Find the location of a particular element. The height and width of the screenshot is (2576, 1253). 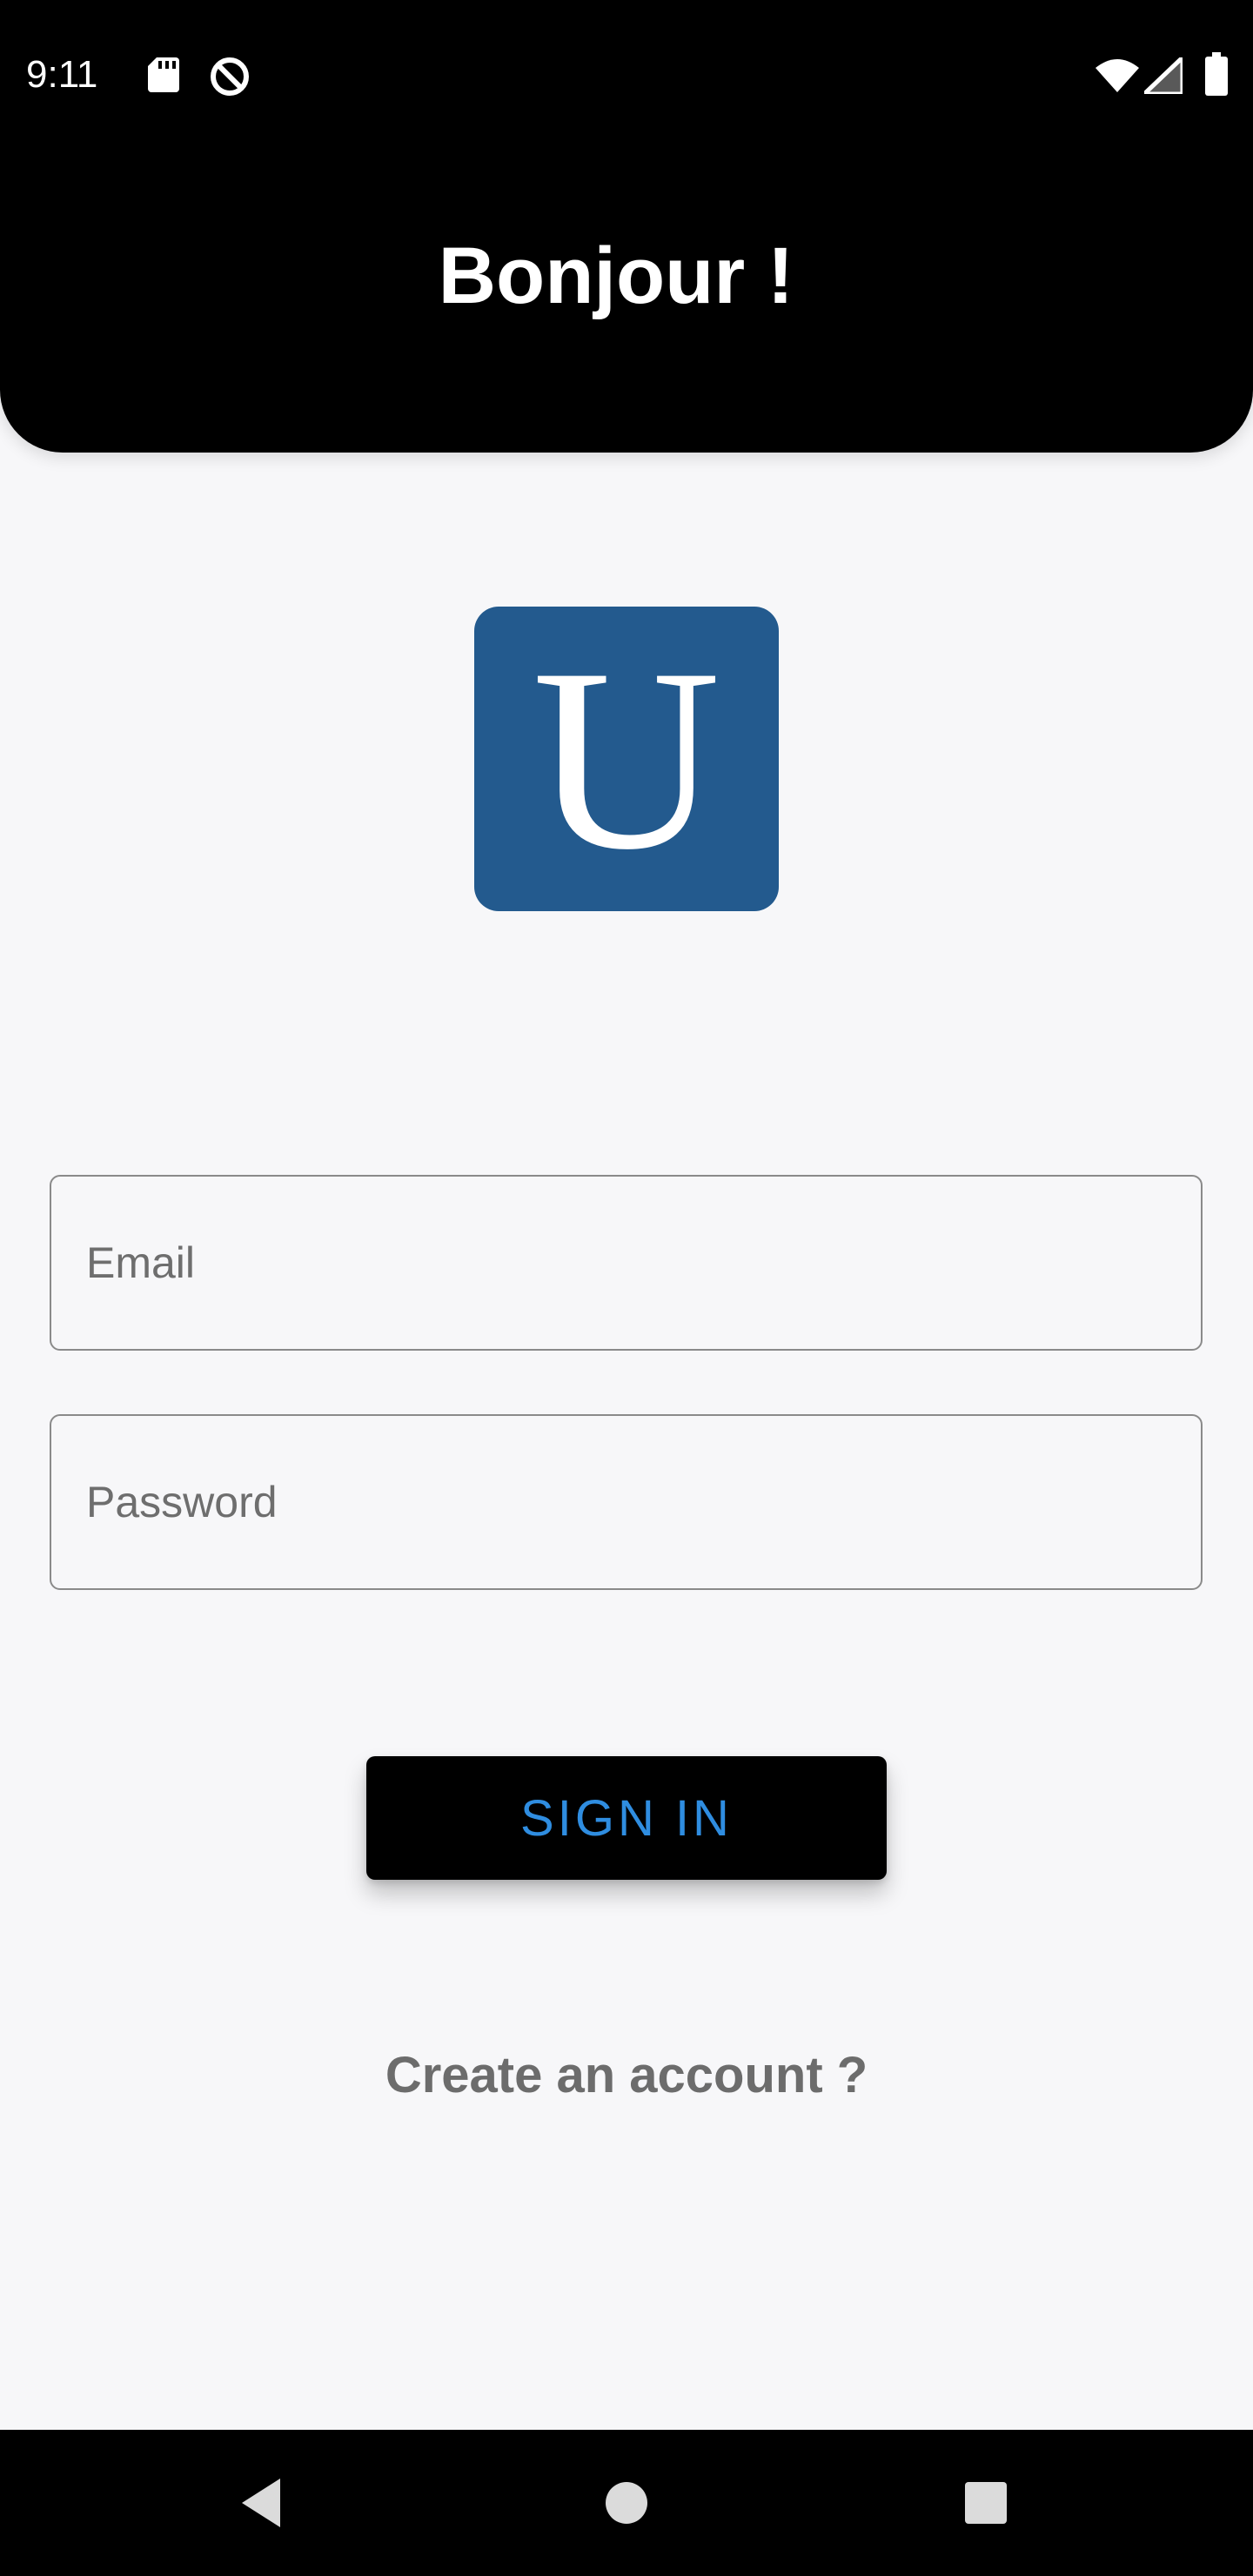

recents-icon is located at coordinates (986, 2502).